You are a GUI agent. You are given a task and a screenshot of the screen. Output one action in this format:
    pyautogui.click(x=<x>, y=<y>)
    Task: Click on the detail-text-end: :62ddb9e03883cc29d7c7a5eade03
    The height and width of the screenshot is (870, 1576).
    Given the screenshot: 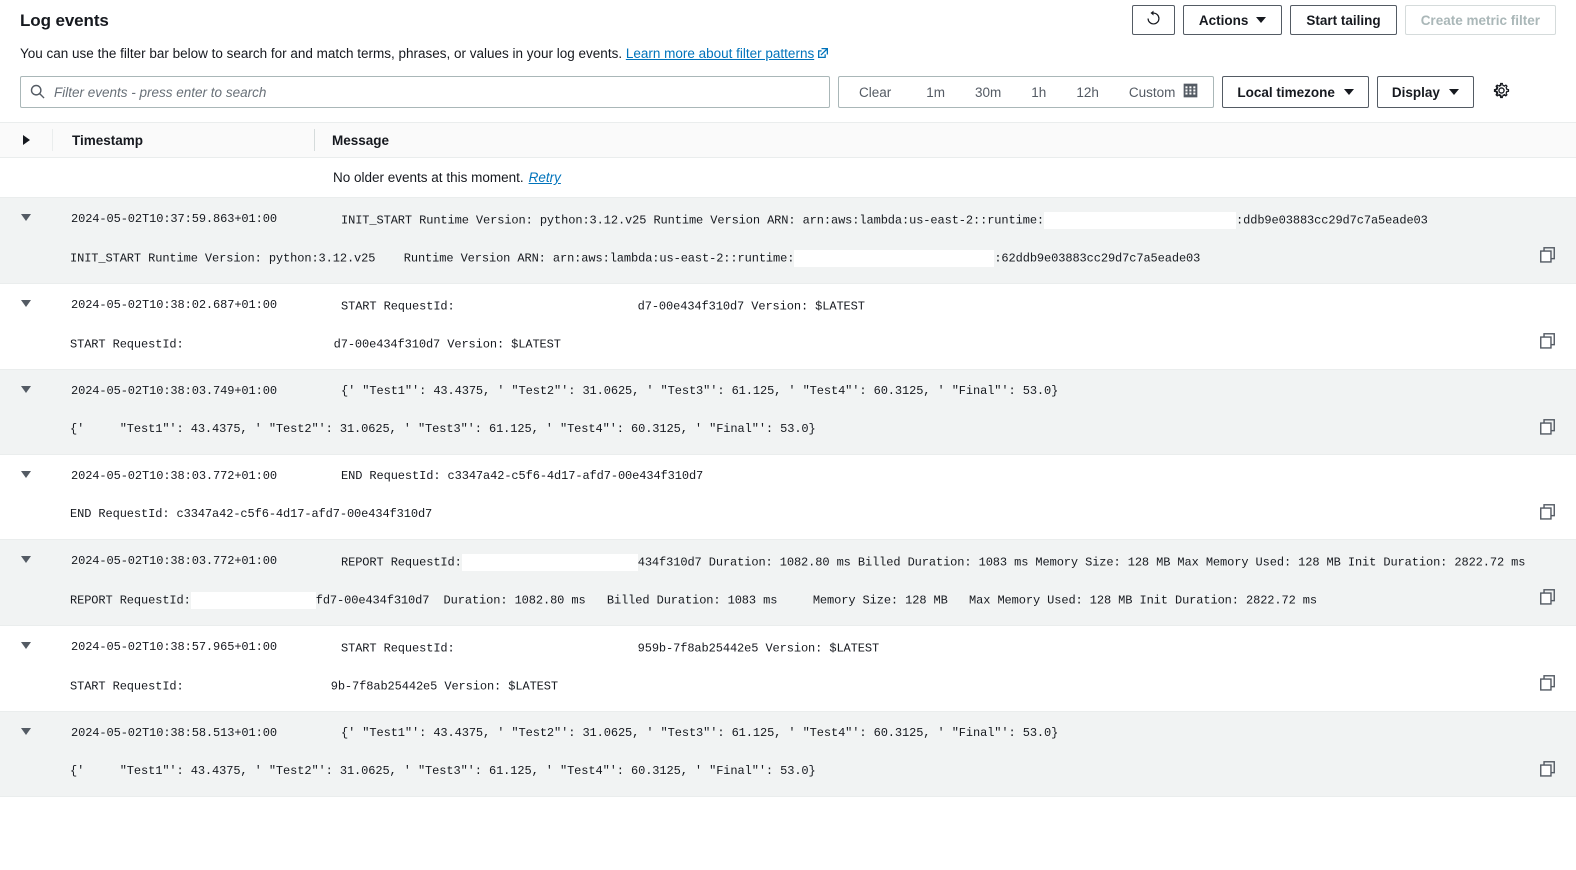 What is the action you would take?
    pyautogui.click(x=1097, y=258)
    